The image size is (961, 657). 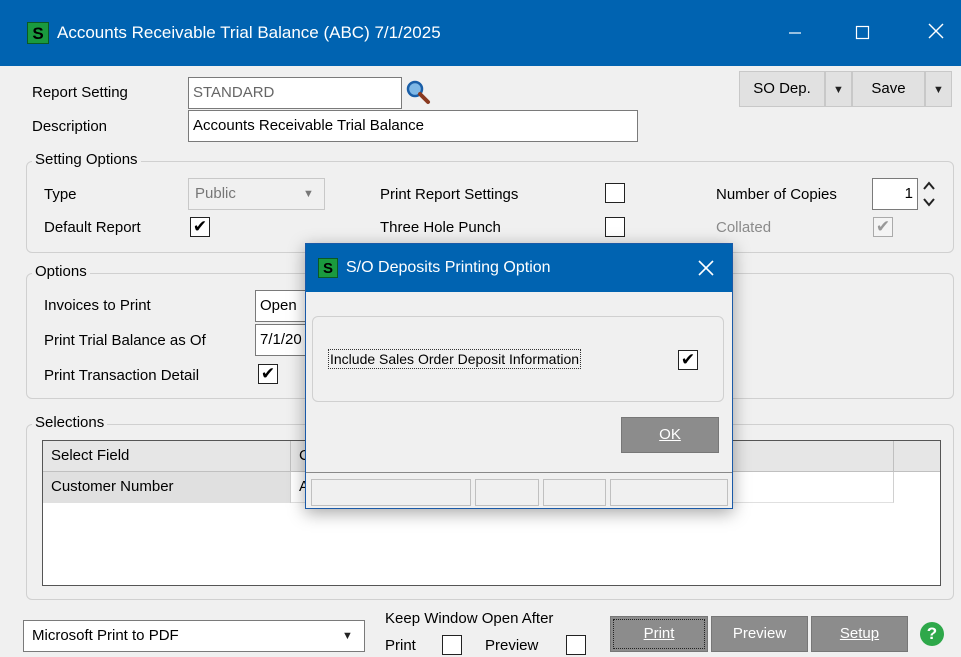 I want to click on printer-select: Microsoft Print to PDF ▼, so click(x=194, y=636).